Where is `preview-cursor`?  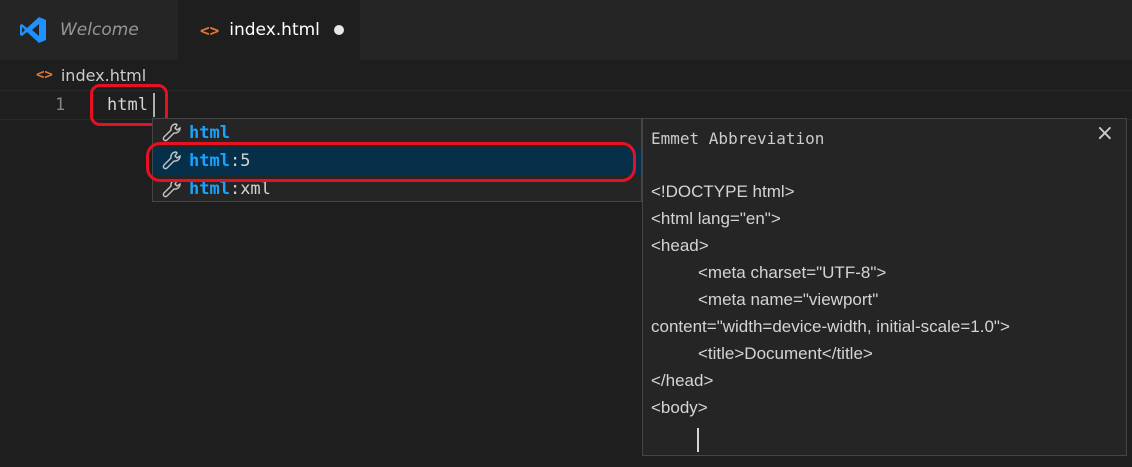 preview-cursor is located at coordinates (698, 440).